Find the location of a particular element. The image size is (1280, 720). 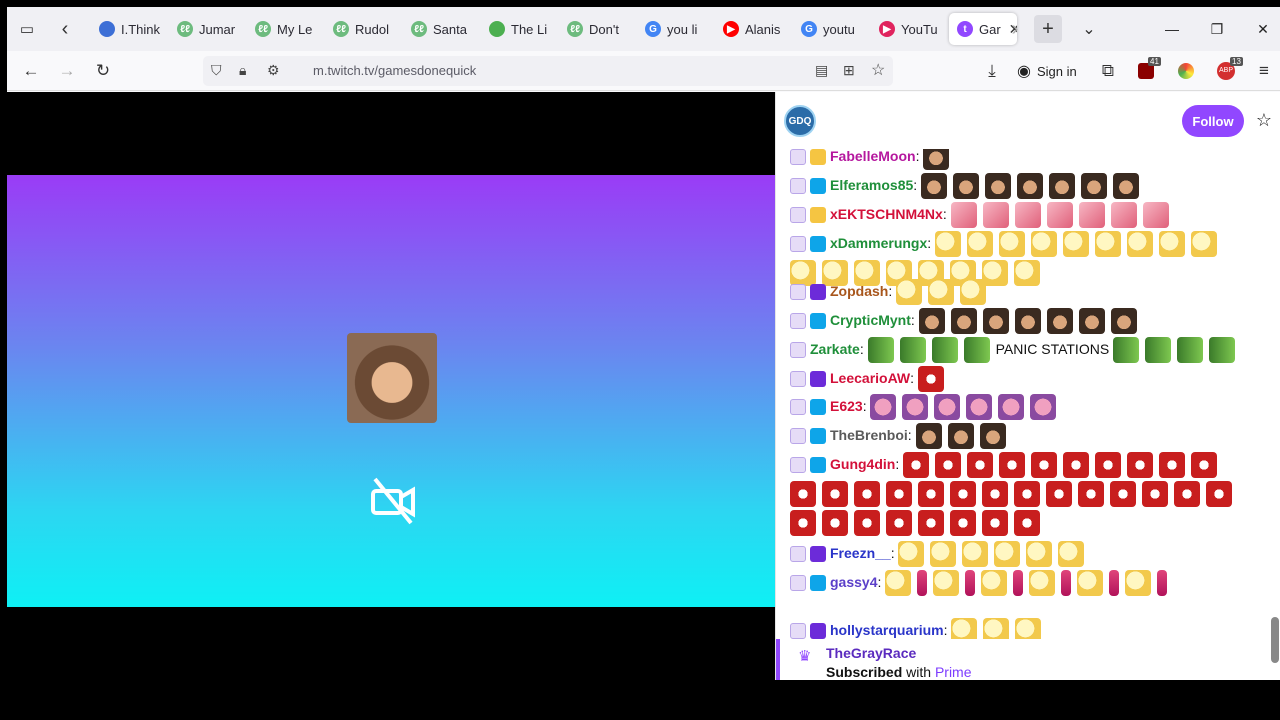

minimize-button: — is located at coordinates (1172, 29).